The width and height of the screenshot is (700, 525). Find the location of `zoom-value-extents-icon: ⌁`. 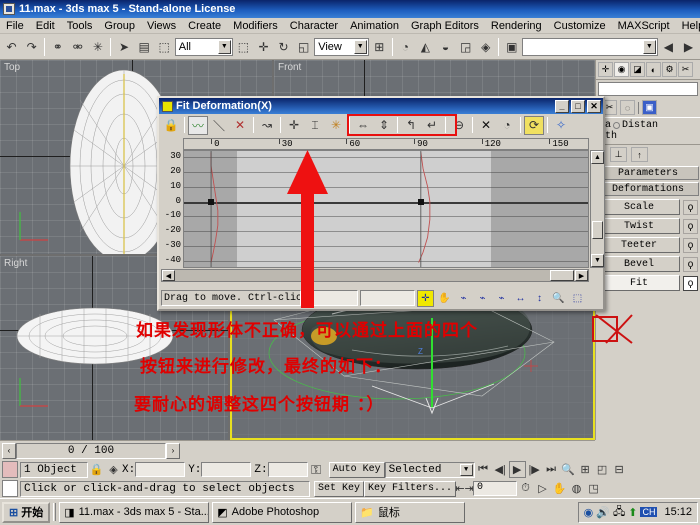

zoom-value-extents-icon: ⌁ is located at coordinates (501, 298).